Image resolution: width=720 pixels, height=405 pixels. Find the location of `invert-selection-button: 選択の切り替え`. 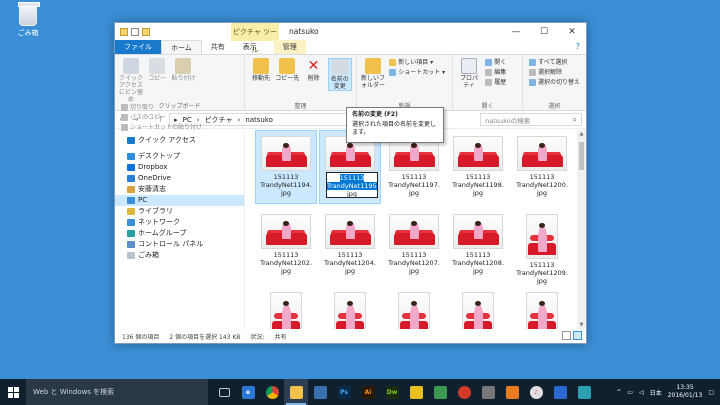

invert-selection-button: 選択の切り替え is located at coordinates (554, 83).